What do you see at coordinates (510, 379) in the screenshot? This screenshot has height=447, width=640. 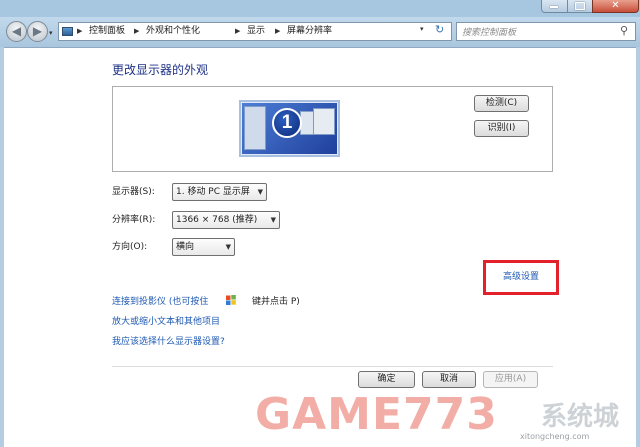 I see `apply-button: 应用(A)` at bounding box center [510, 379].